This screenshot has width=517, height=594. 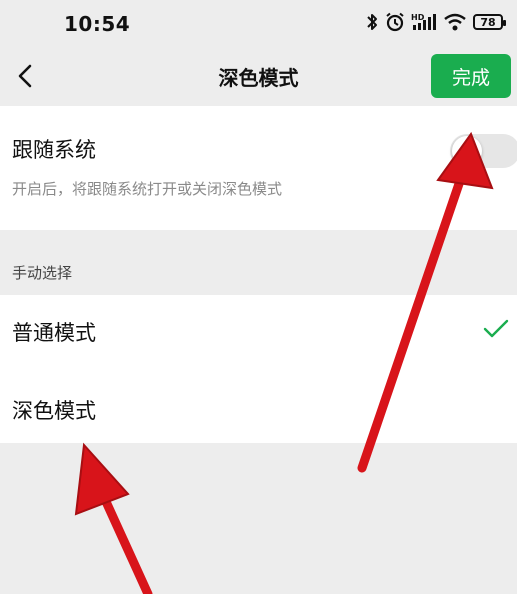 I want to click on back-button, so click(x=25, y=76).